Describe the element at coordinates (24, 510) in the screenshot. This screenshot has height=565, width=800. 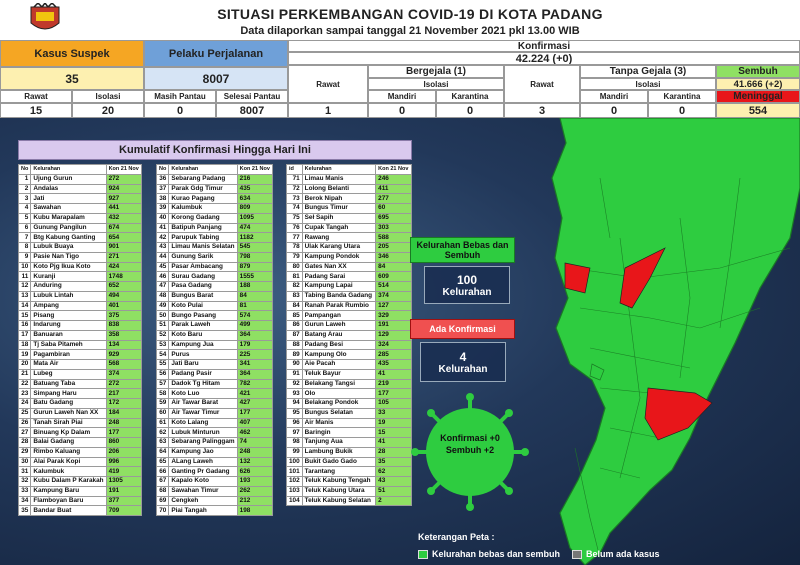
I see `row-number: 35` at that location.